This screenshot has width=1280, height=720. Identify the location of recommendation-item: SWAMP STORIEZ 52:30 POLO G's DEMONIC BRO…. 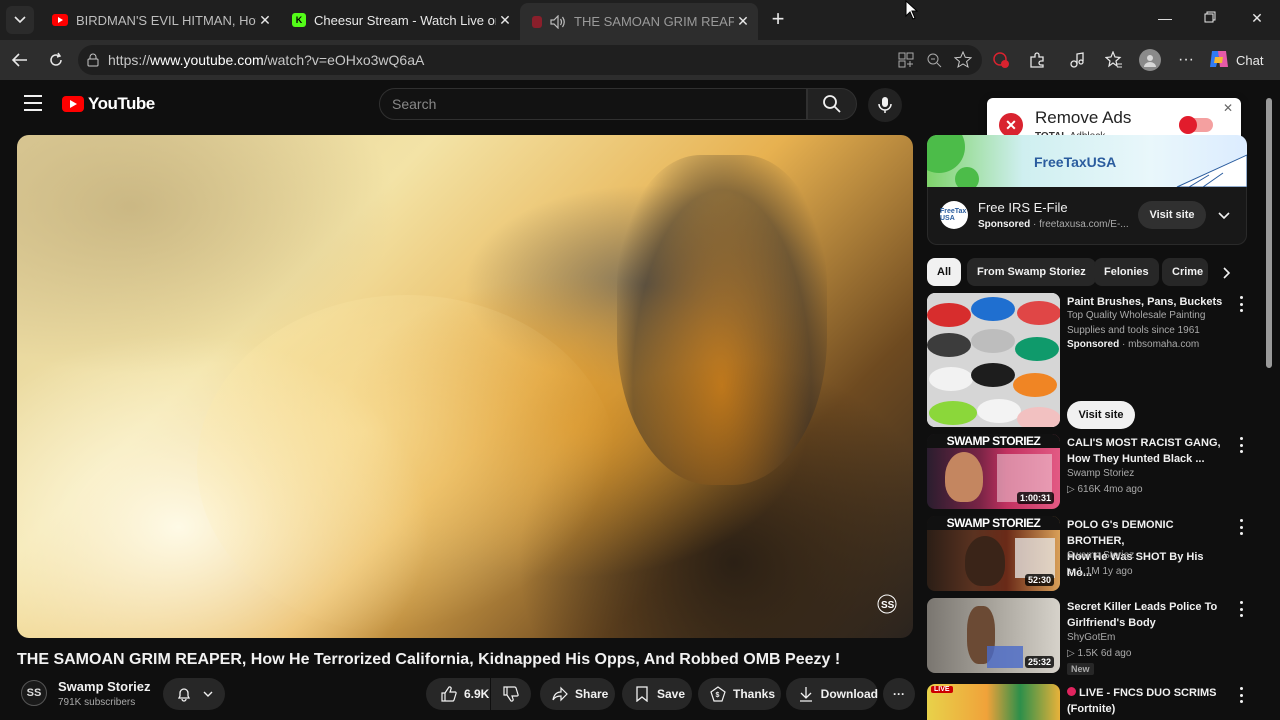
(1087, 553).